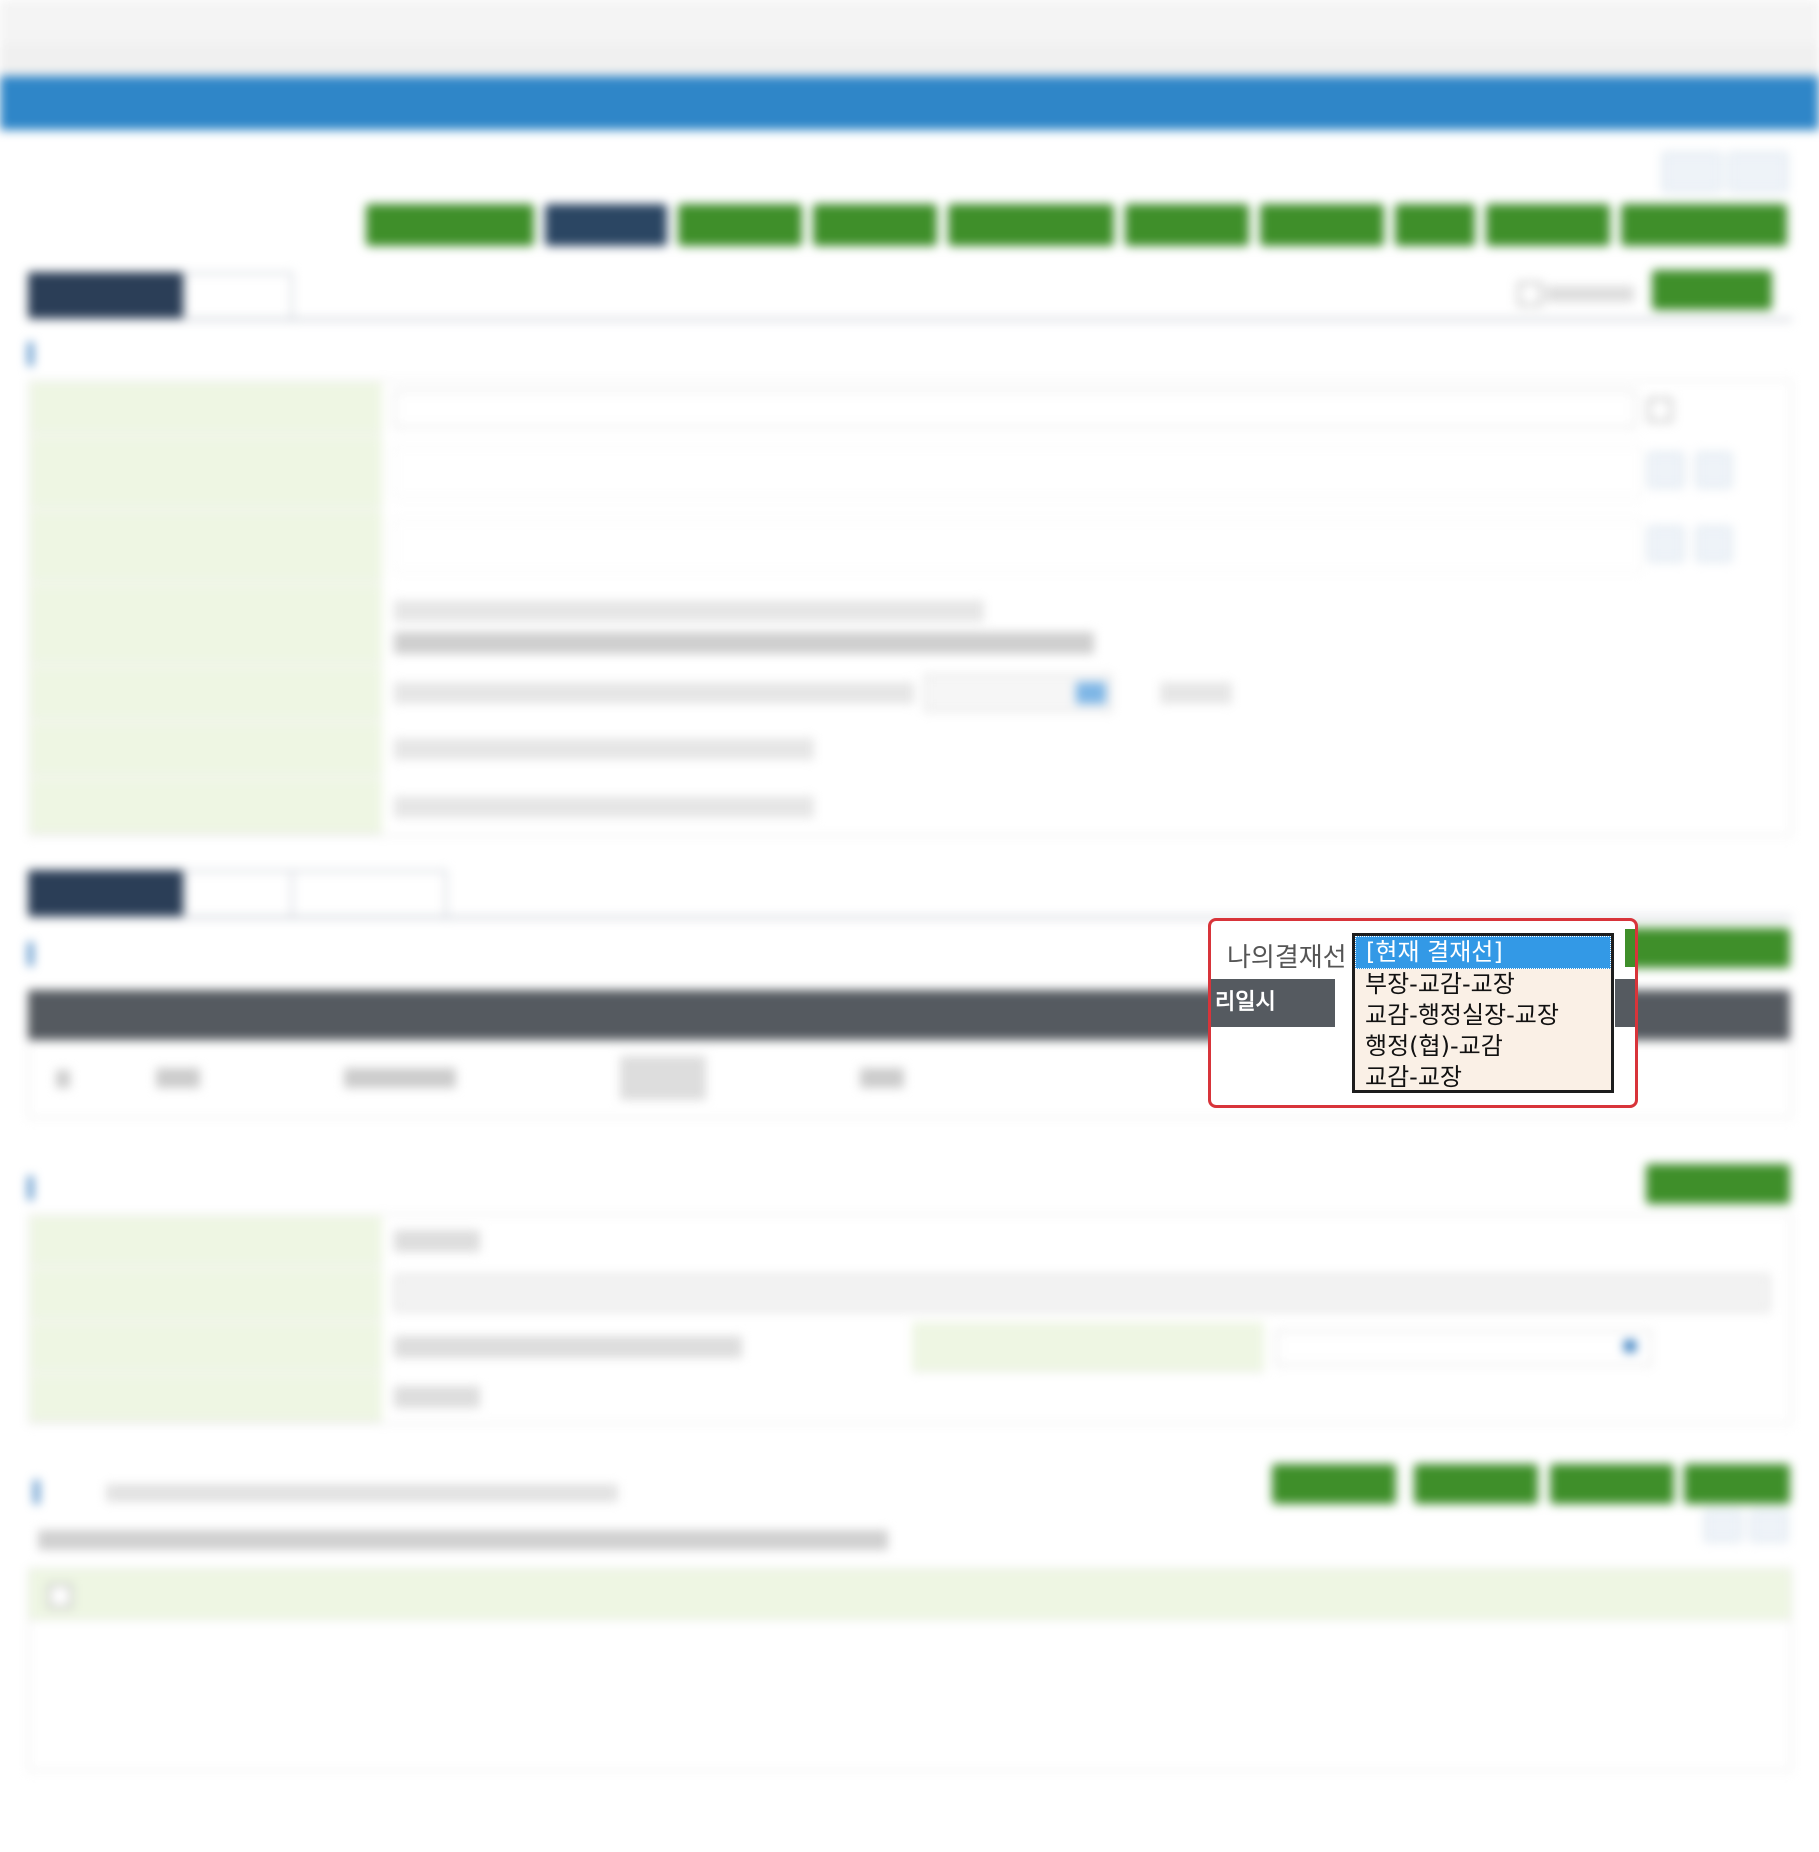 Image resolution: width=1819 pixels, height=1852 pixels. What do you see at coordinates (463, 1540) in the screenshot?
I see `attachment-notice` at bounding box center [463, 1540].